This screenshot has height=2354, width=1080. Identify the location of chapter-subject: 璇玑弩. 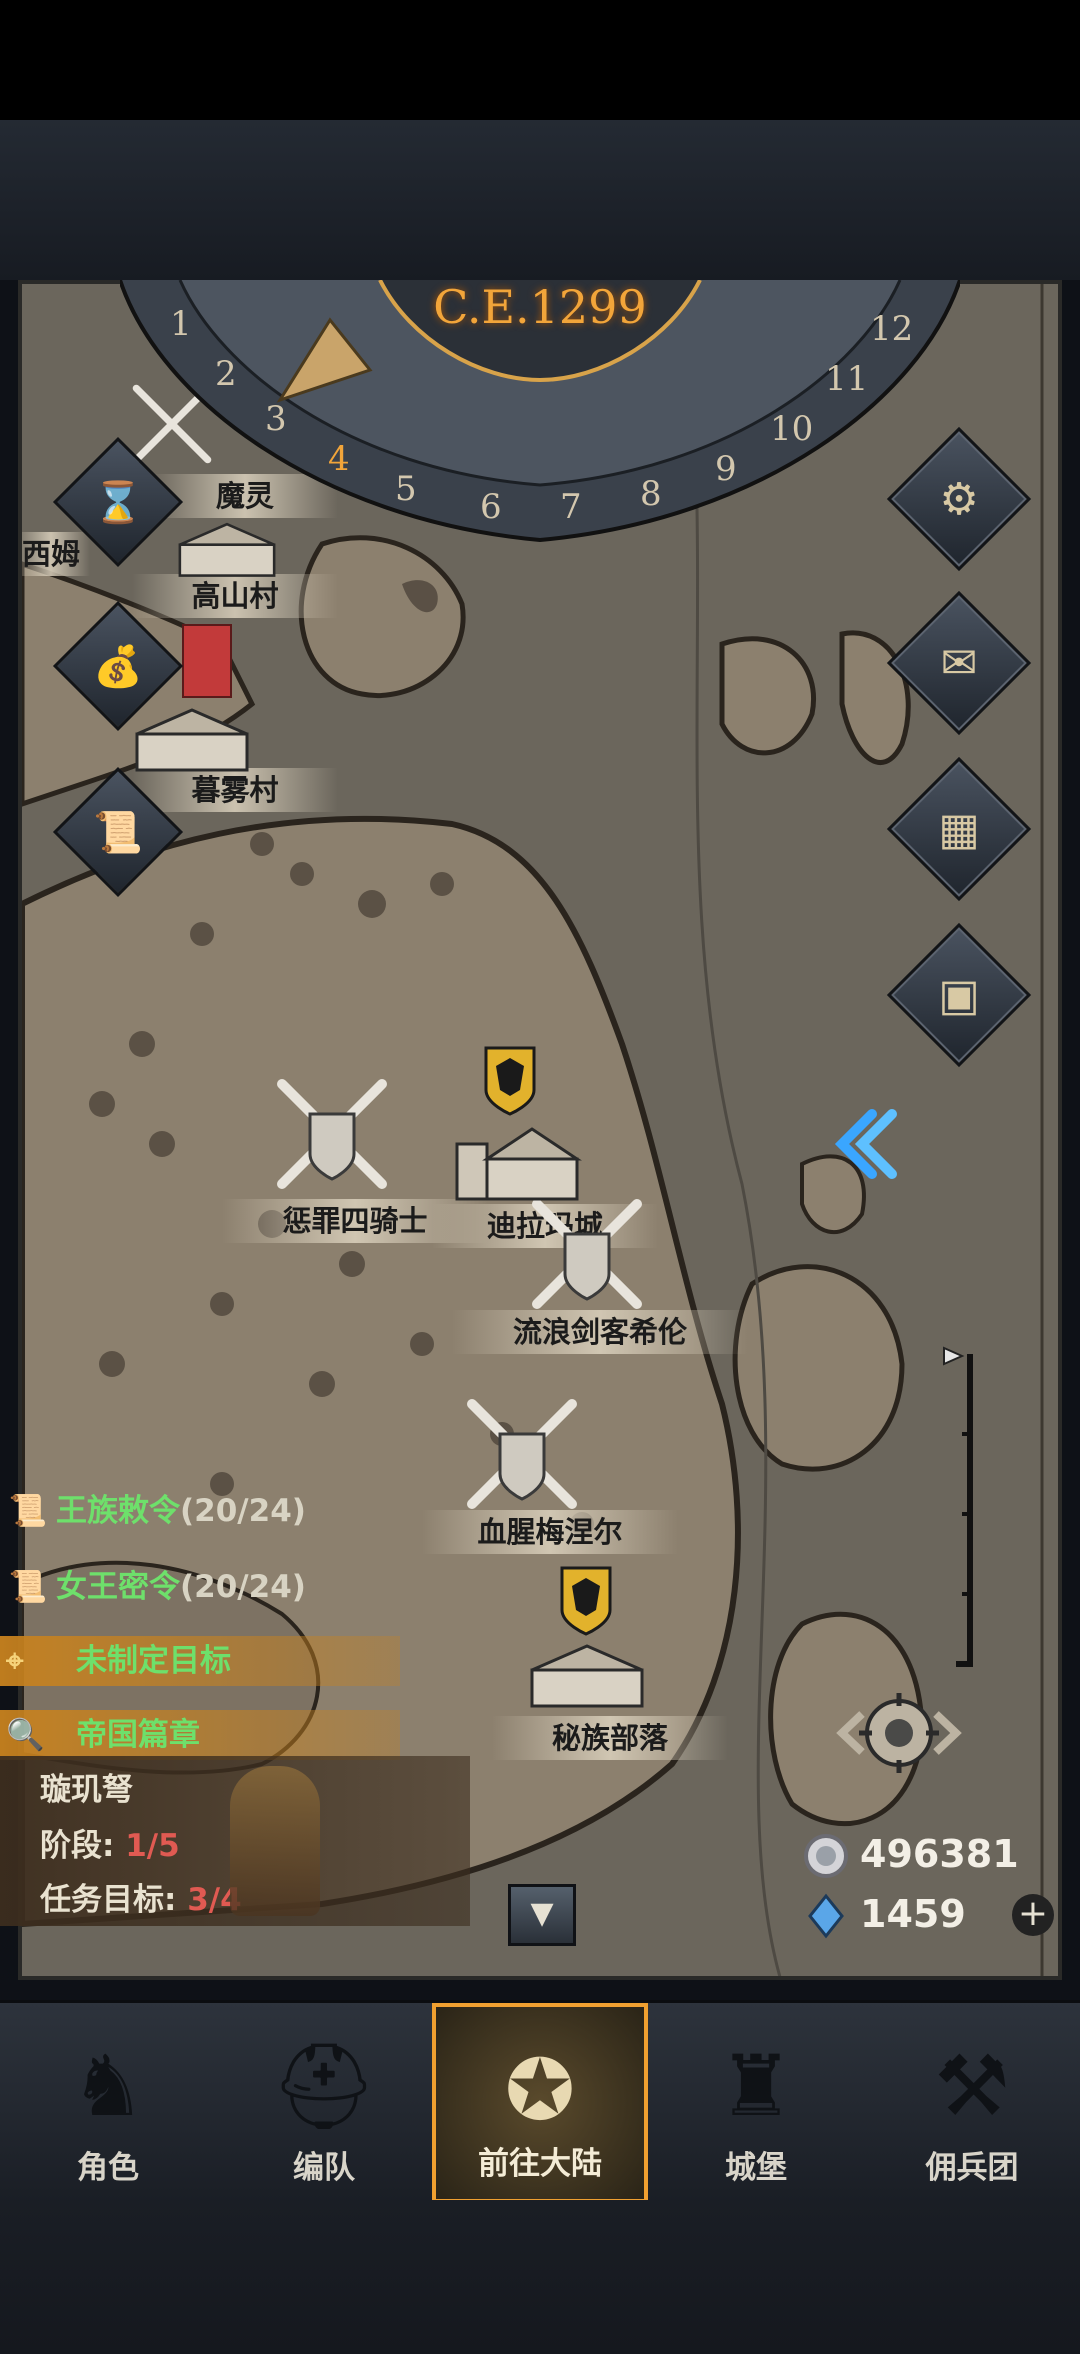
(86, 1790).